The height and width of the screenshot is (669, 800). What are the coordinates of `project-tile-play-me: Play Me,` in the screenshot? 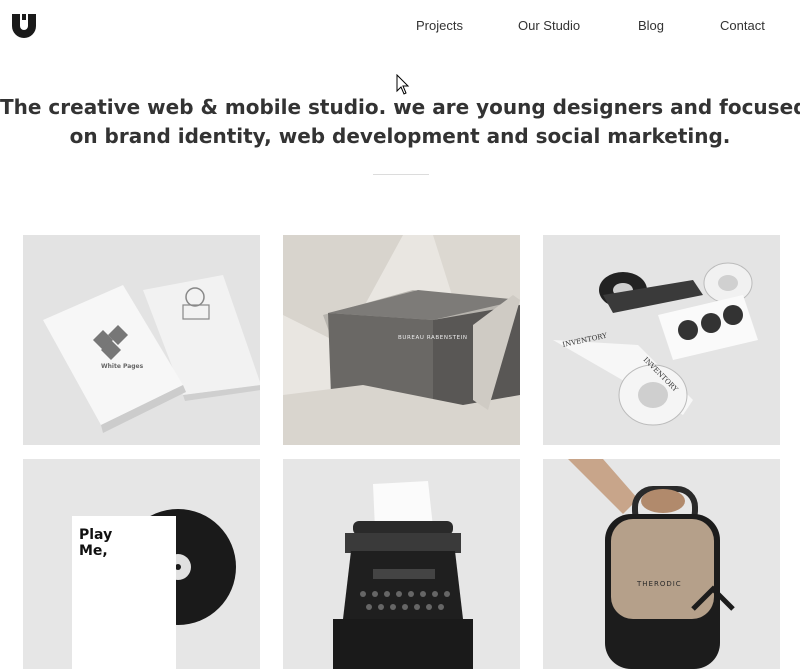 It's located at (141, 564).